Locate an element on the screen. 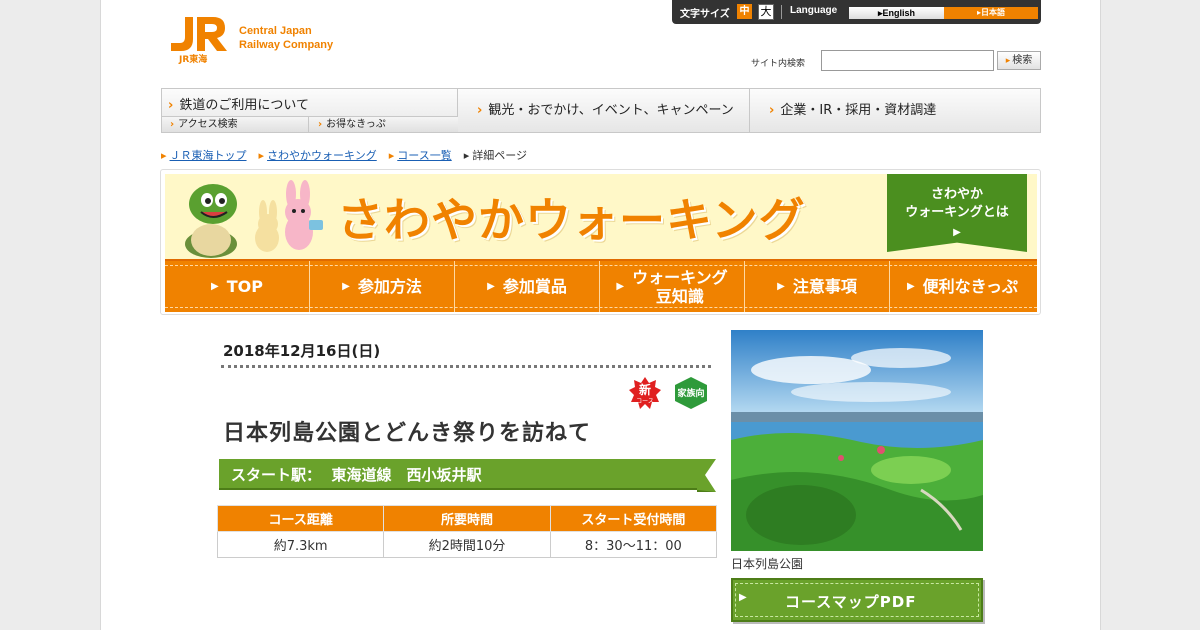 The width and height of the screenshot is (1200, 630). mascot-characters-icon is located at coordinates (254, 219).